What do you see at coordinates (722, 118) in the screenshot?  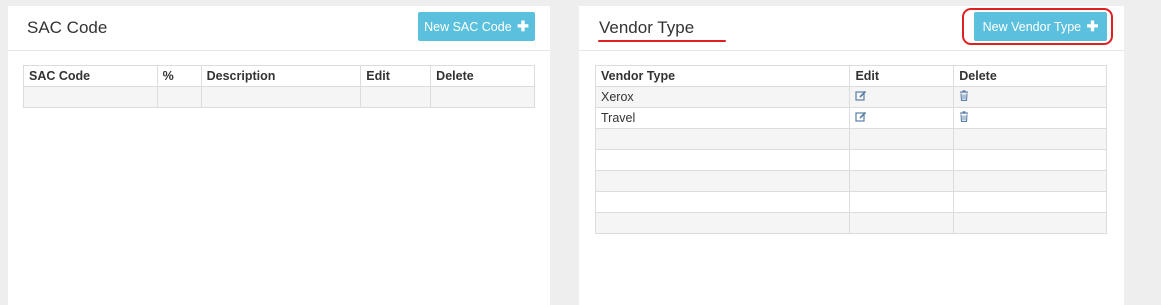 I see `vendor-type-cell: Travel` at bounding box center [722, 118].